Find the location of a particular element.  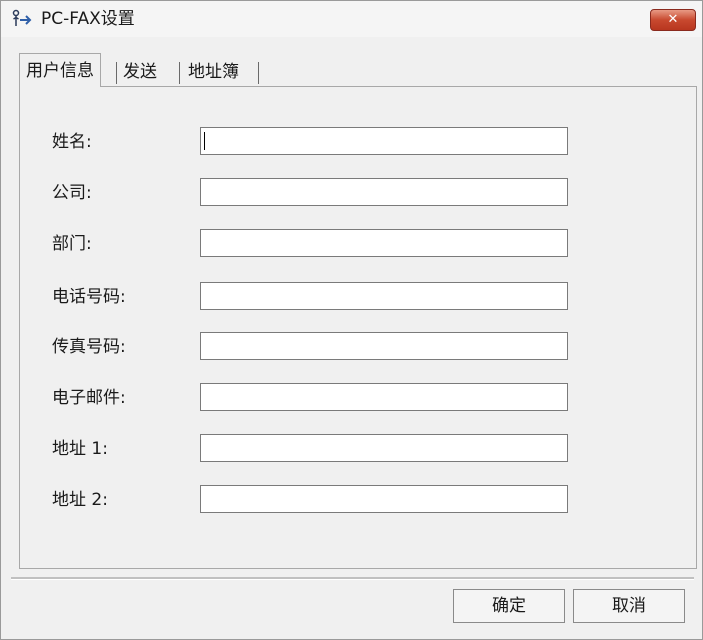

fax-send-icon is located at coordinates (22, 19).